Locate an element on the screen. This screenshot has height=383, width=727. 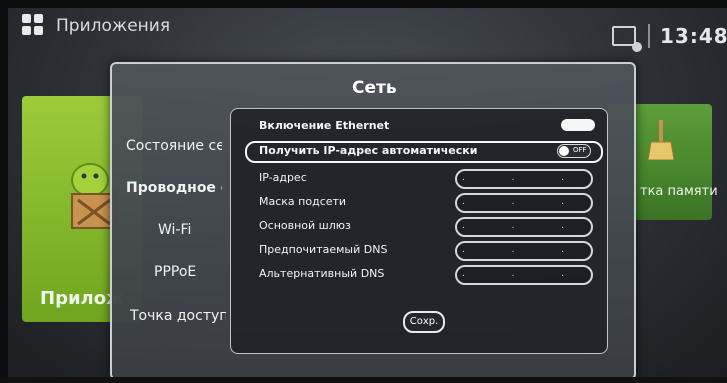
auto-ip-toggle: OFF is located at coordinates (574, 151).